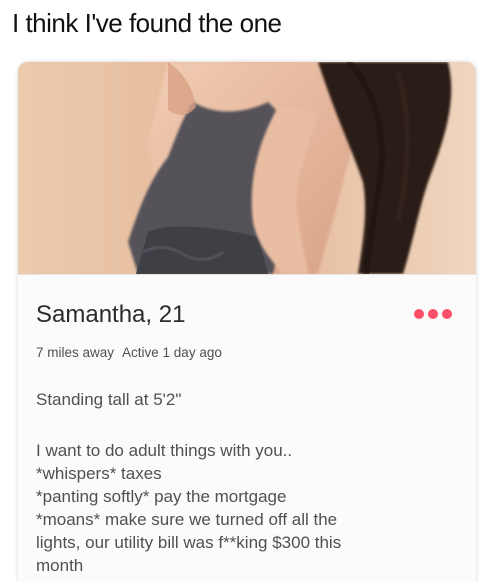 This screenshot has width=492, height=582. Describe the element at coordinates (172, 352) in the screenshot. I see `profile-activity: Active 1 day ago` at that location.